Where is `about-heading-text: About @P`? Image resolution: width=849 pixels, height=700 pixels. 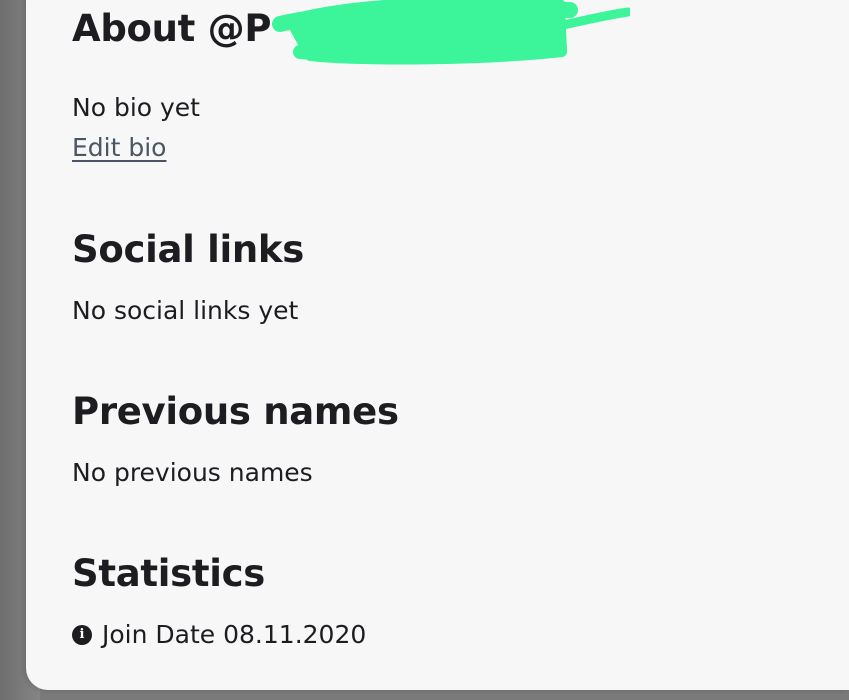 about-heading-text: About @P is located at coordinates (172, 28).